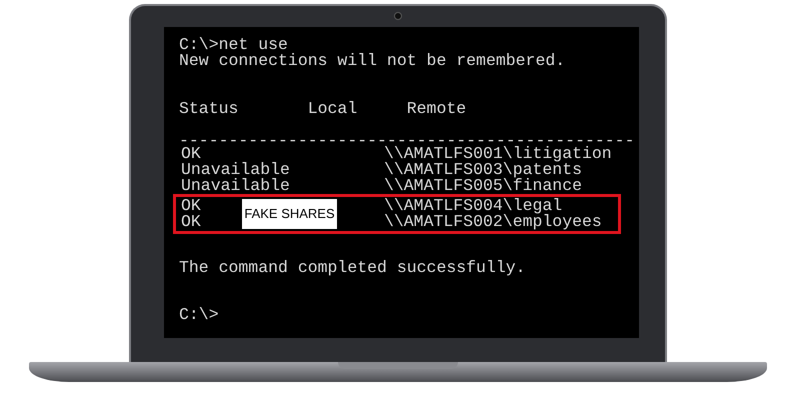 This screenshot has height=401, width=796. I want to click on prompt-text: C:\>, so click(199, 314).